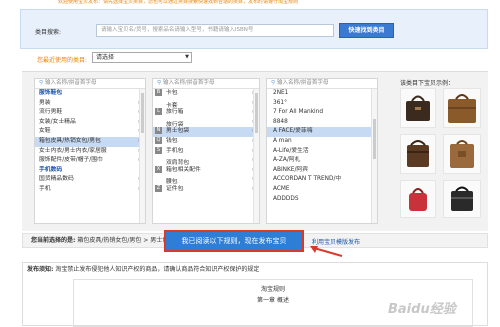  I want to click on letter-index-badge: B, so click(158, 92).